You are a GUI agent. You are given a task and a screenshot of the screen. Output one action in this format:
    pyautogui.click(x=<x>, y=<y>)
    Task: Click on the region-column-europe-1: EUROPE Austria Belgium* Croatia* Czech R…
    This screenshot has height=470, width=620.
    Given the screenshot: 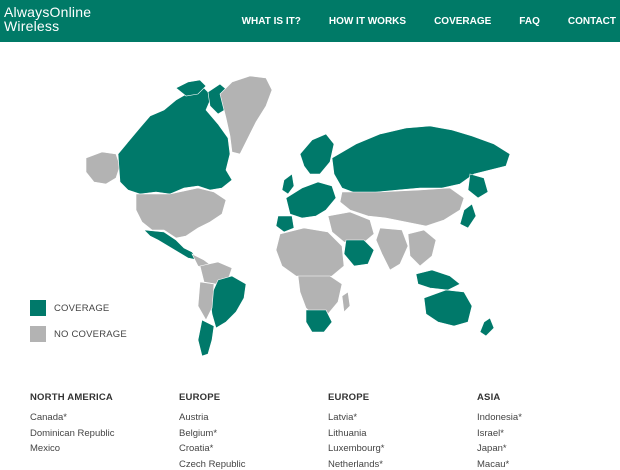 What is the action you would take?
    pyautogui.click(x=249, y=431)
    